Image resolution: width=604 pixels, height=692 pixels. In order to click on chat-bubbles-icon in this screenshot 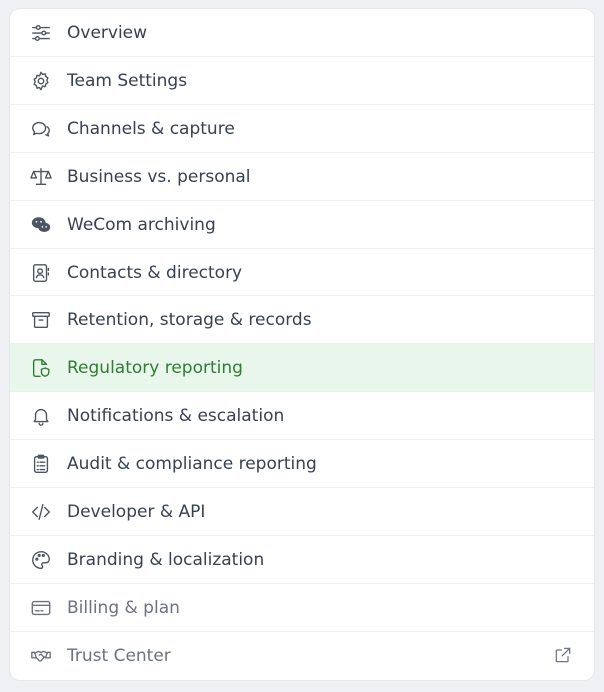, I will do `click(41, 129)`.